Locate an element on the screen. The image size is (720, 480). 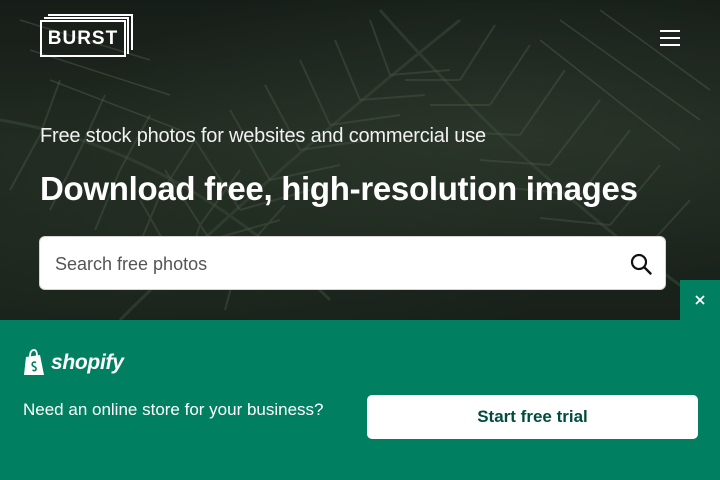
shopping-bag-icon is located at coordinates (34, 362).